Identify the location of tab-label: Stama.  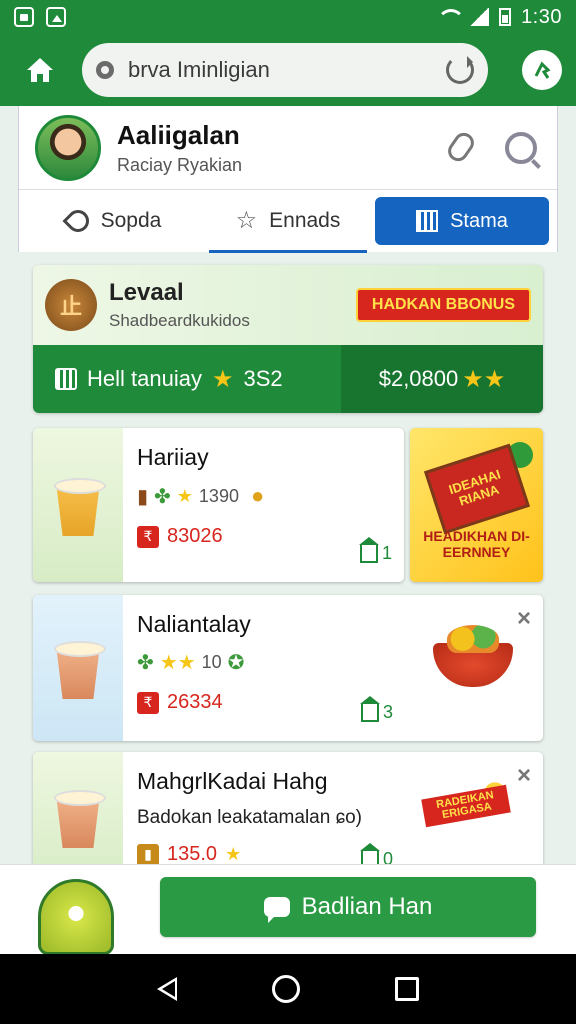
(479, 220).